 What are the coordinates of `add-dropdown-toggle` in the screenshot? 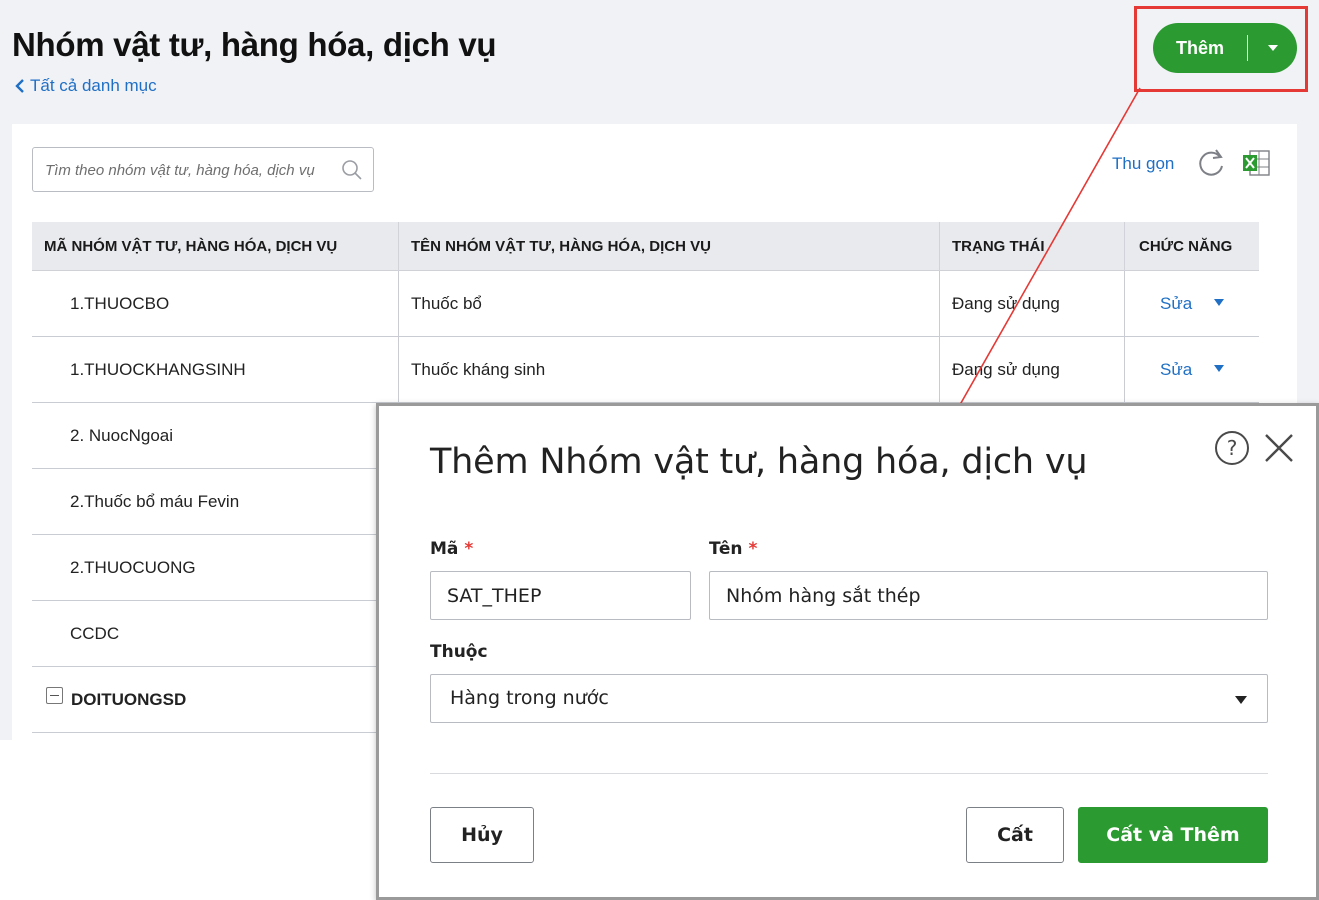 It's located at (1272, 48).